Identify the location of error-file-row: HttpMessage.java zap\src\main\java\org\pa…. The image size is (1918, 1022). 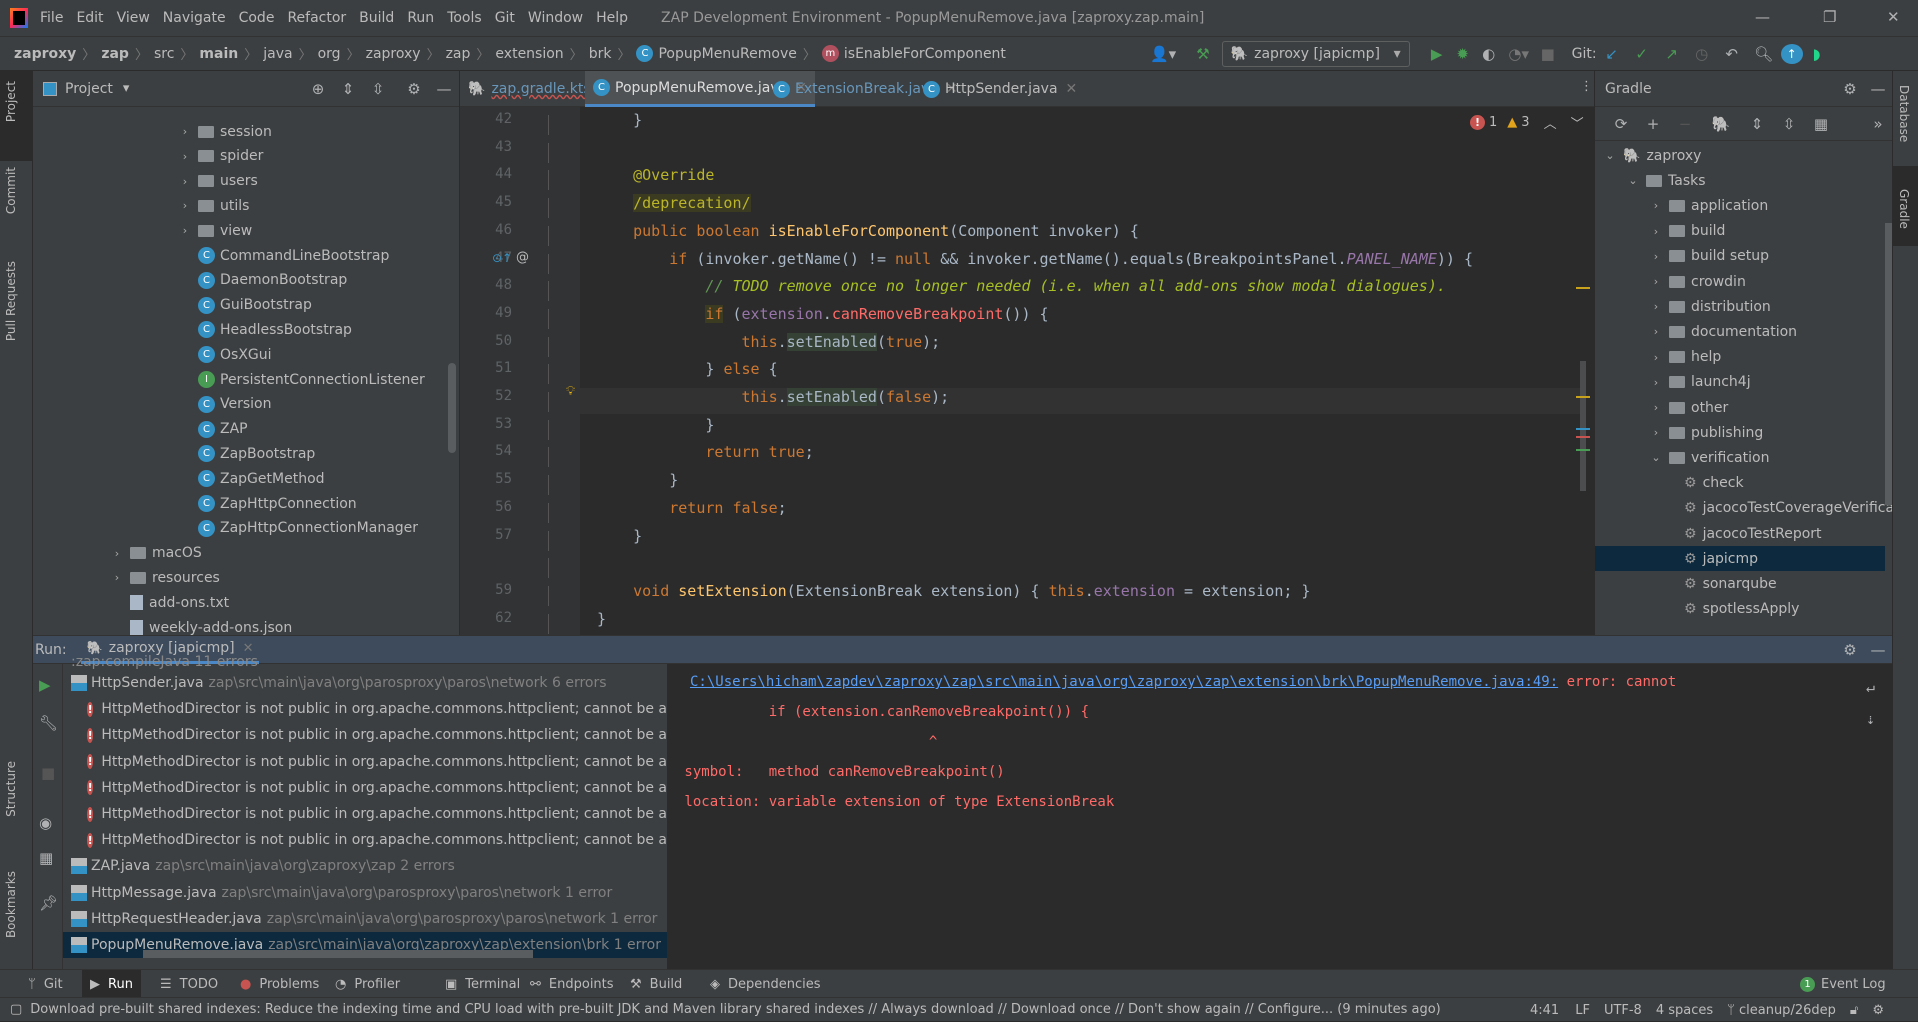
(365, 893).